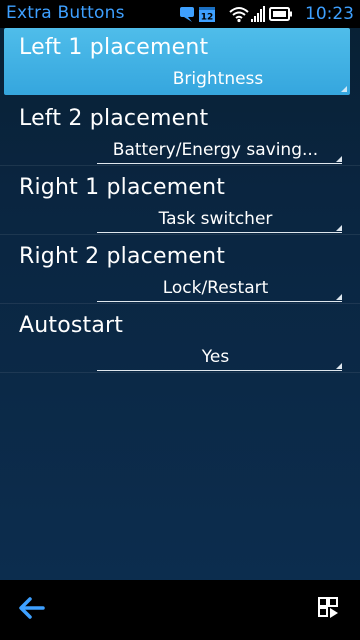 Image resolution: width=360 pixels, height=640 pixels. I want to click on setting-value-text: Brightness, so click(218, 79).